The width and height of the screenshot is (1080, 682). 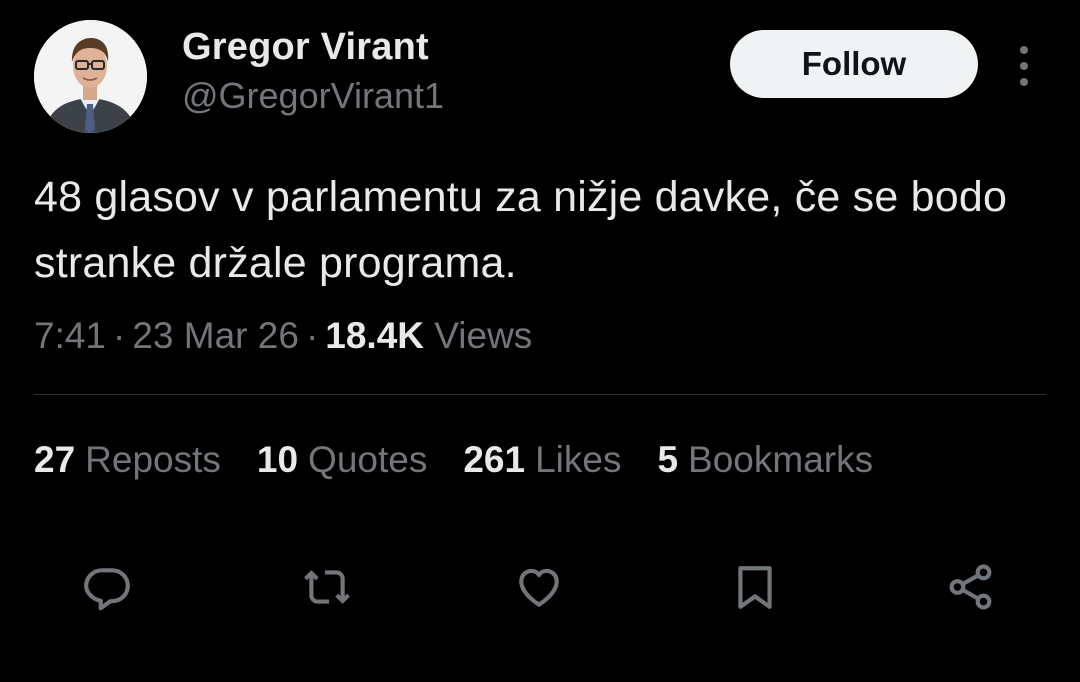 I want to click on reply-button, so click(x=107, y=587).